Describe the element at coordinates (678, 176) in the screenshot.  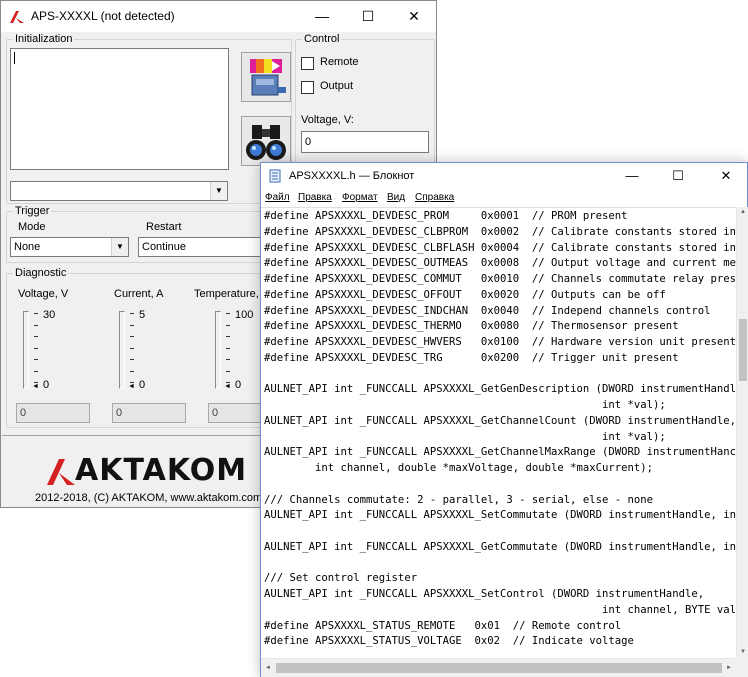
I see `notepad-maximize-button: ☐` at that location.